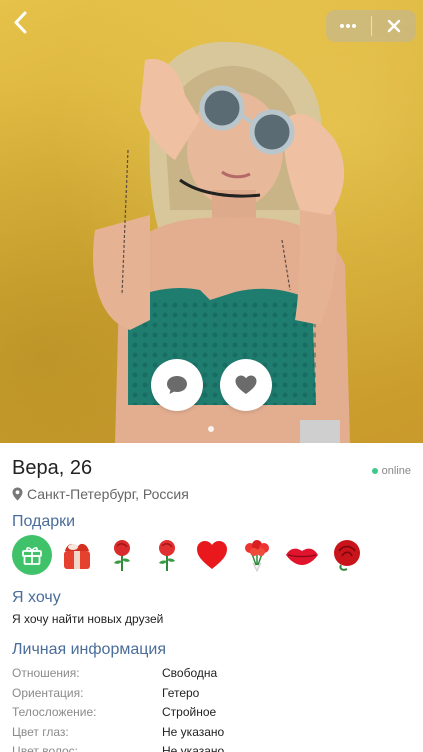 The height and width of the screenshot is (752, 423). I want to click on close-icon, so click(393, 26).